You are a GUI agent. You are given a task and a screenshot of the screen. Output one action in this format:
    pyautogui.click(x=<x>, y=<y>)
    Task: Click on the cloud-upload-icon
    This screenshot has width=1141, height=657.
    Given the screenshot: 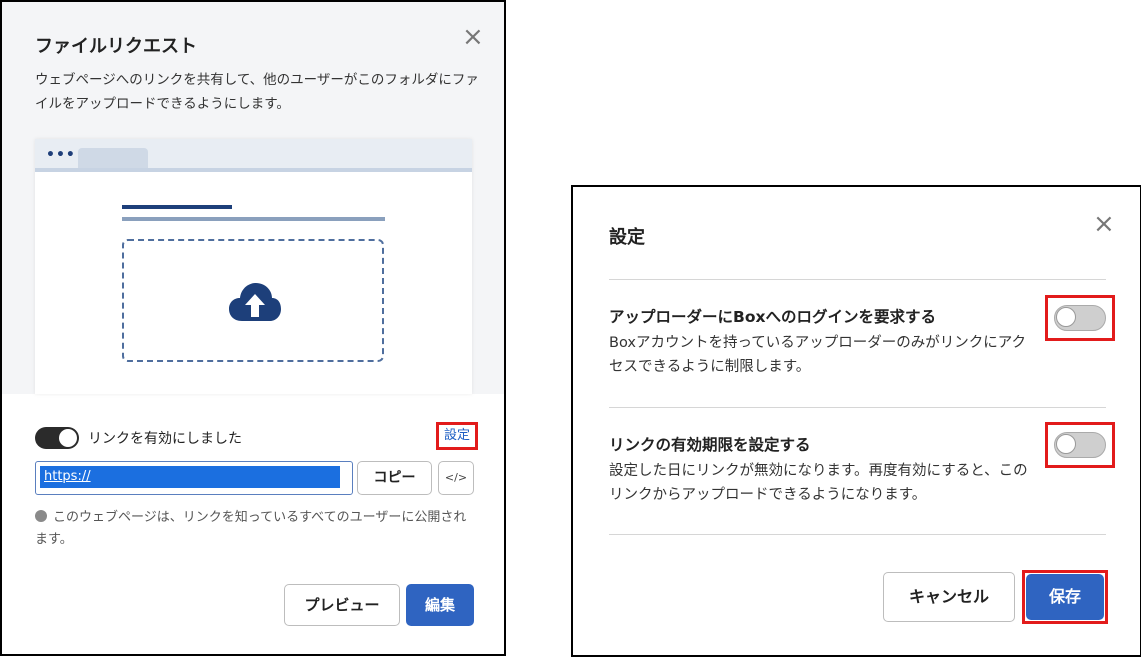 What is the action you would take?
    pyautogui.click(x=255, y=302)
    